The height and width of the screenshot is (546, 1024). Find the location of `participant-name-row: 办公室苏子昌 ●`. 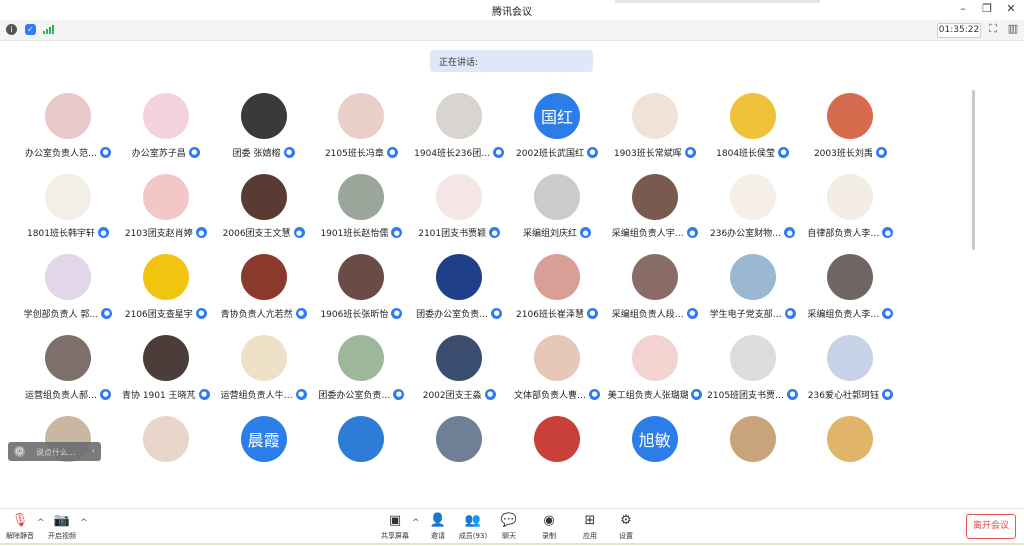

participant-name-row: 办公室苏子昌 ● is located at coordinates (166, 152).